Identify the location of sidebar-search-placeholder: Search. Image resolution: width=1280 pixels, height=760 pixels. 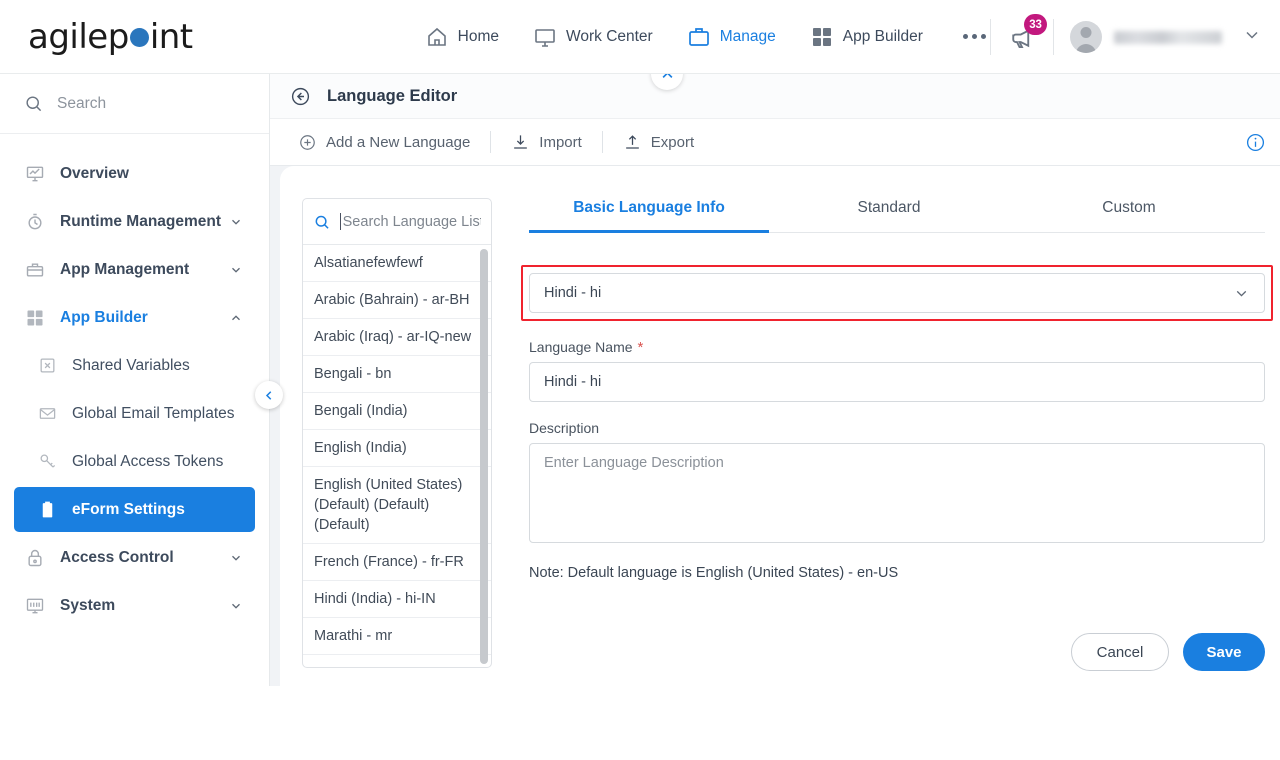
(82, 103).